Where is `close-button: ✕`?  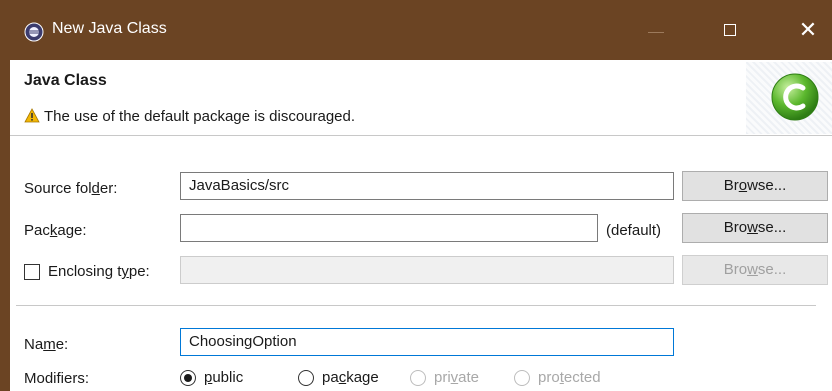
close-button: ✕ is located at coordinates (808, 30).